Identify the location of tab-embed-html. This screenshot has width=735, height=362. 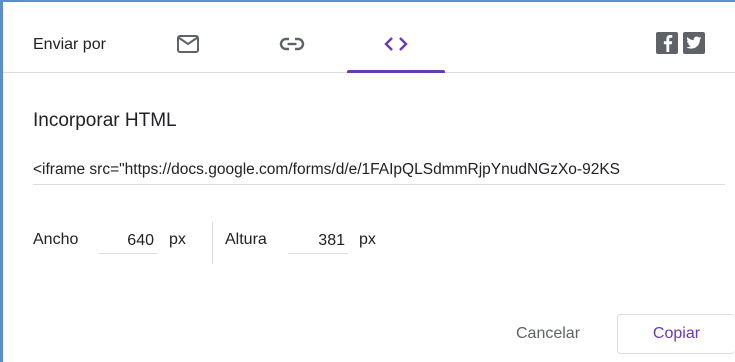
(396, 48).